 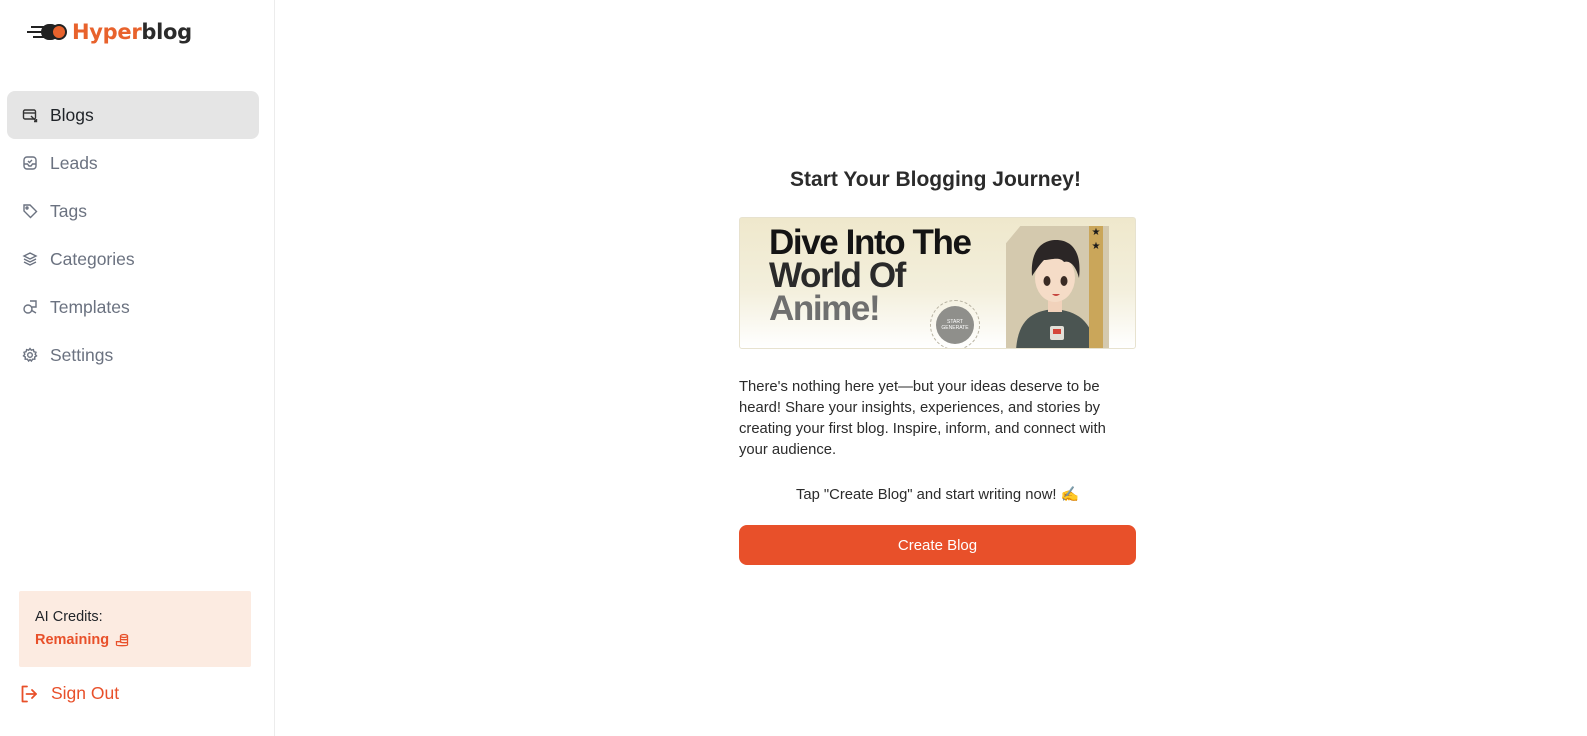 I want to click on credits-remaining-label: Remaining, so click(x=72, y=640).